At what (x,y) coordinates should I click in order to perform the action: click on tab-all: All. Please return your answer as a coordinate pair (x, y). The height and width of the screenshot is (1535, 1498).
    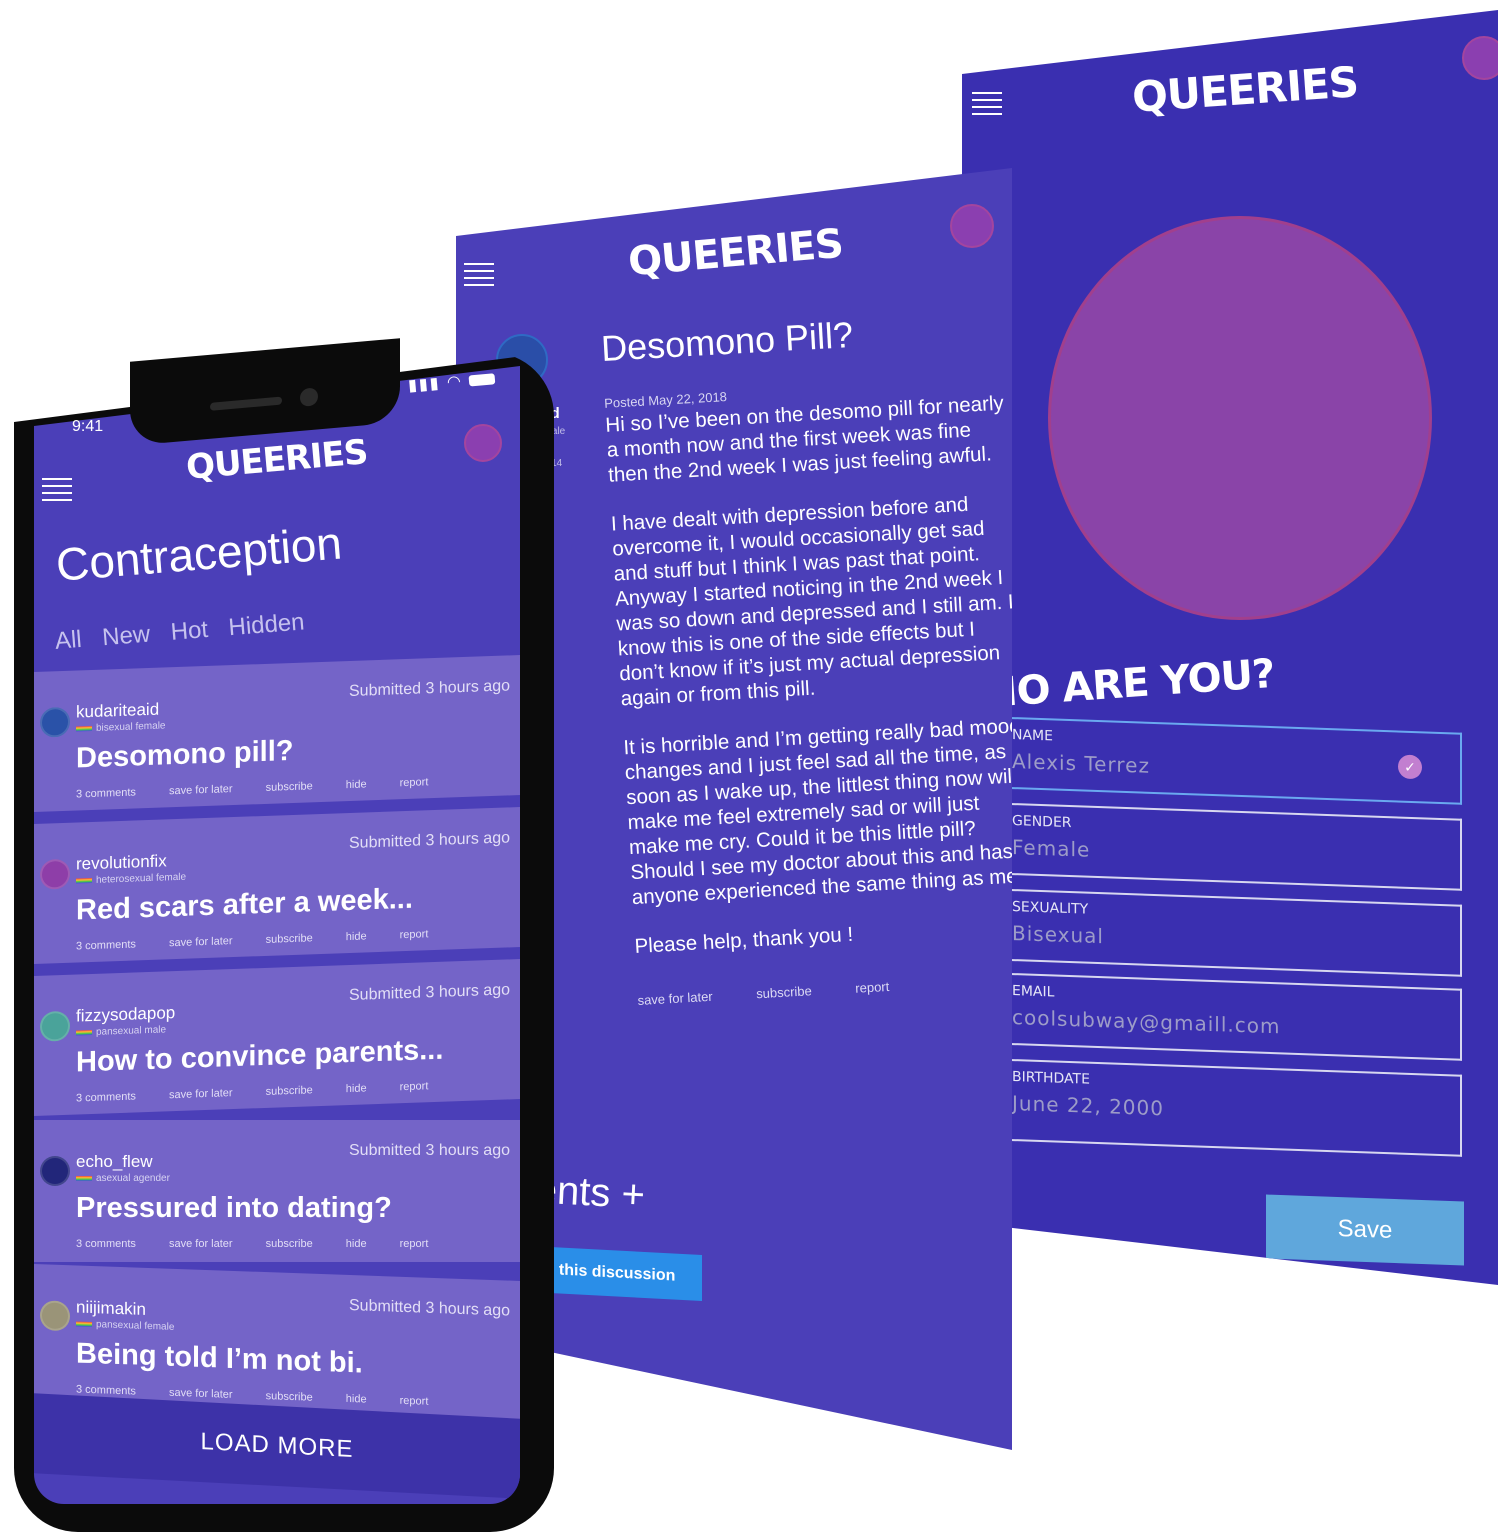
    Looking at the image, I should click on (68, 640).